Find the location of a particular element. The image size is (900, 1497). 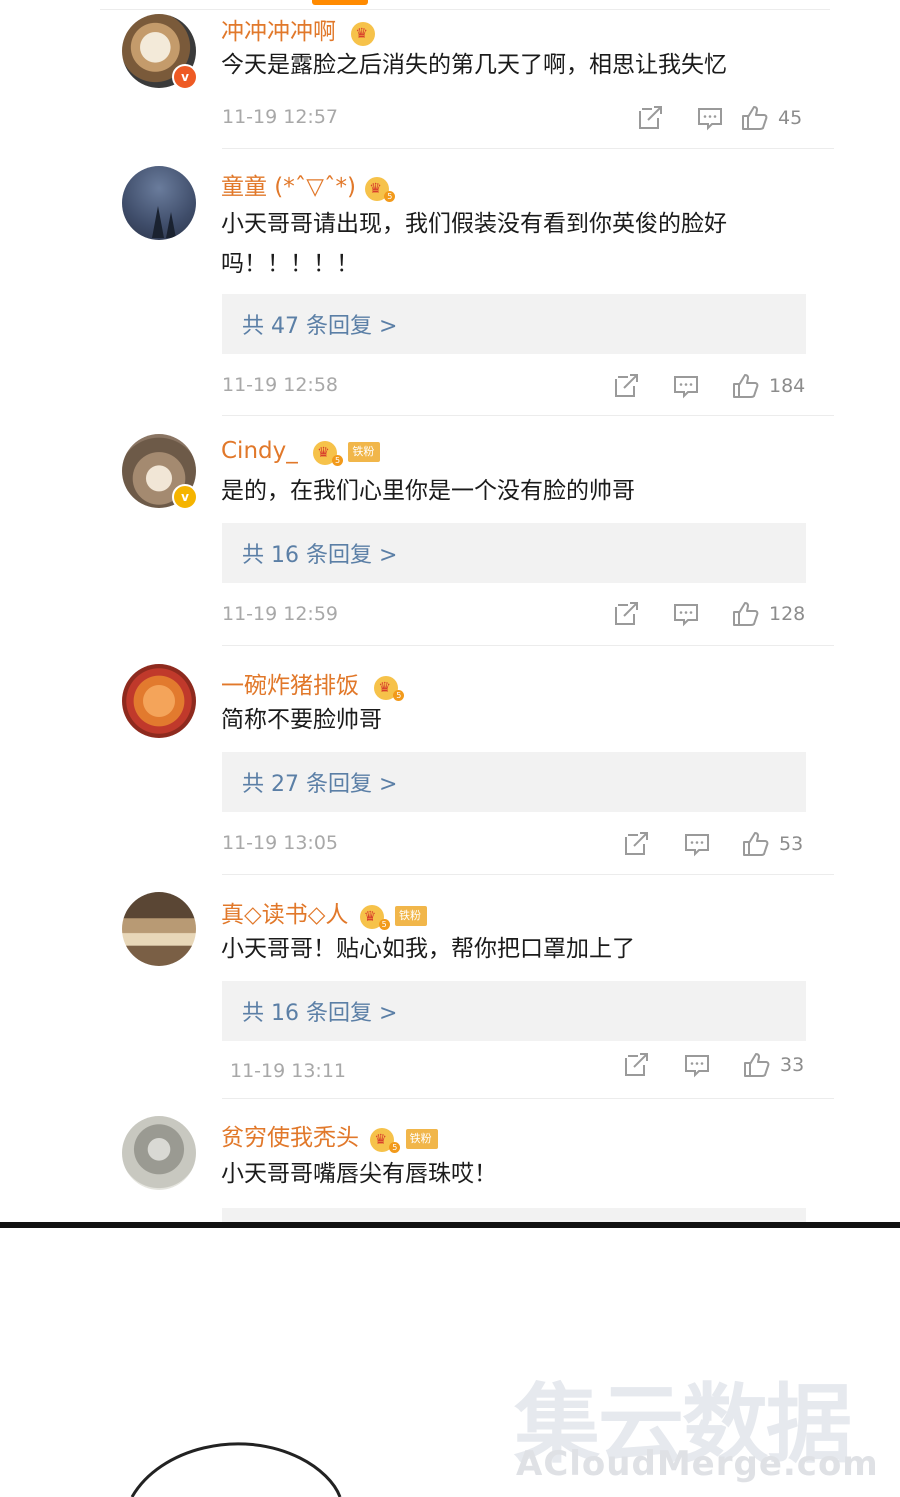

author-name: Cindy_ is located at coordinates (259, 451).